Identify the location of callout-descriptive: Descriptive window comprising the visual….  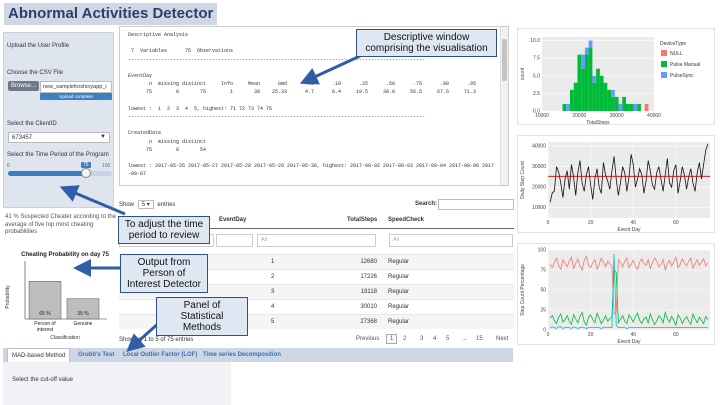
(426, 43).